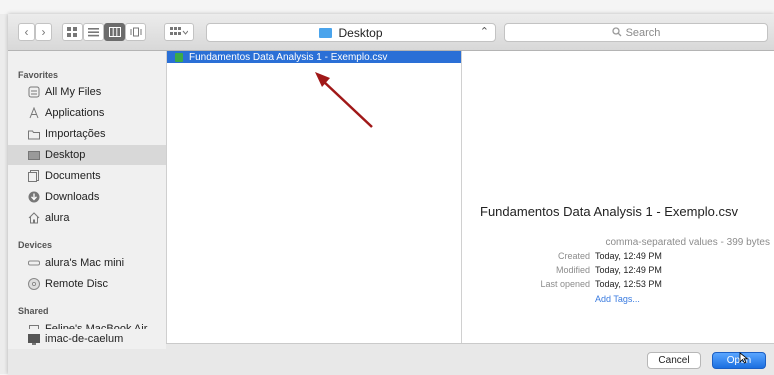  I want to click on sidebar-item-desktop: Desktop, so click(87, 155).